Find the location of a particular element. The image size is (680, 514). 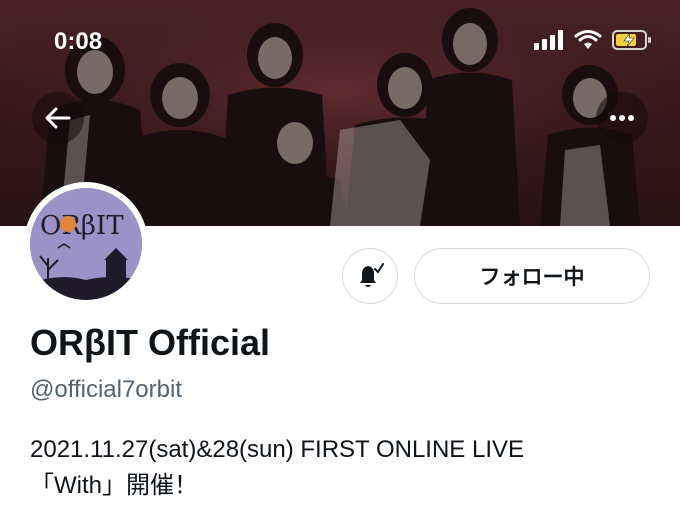

back-button is located at coordinates (58, 118).